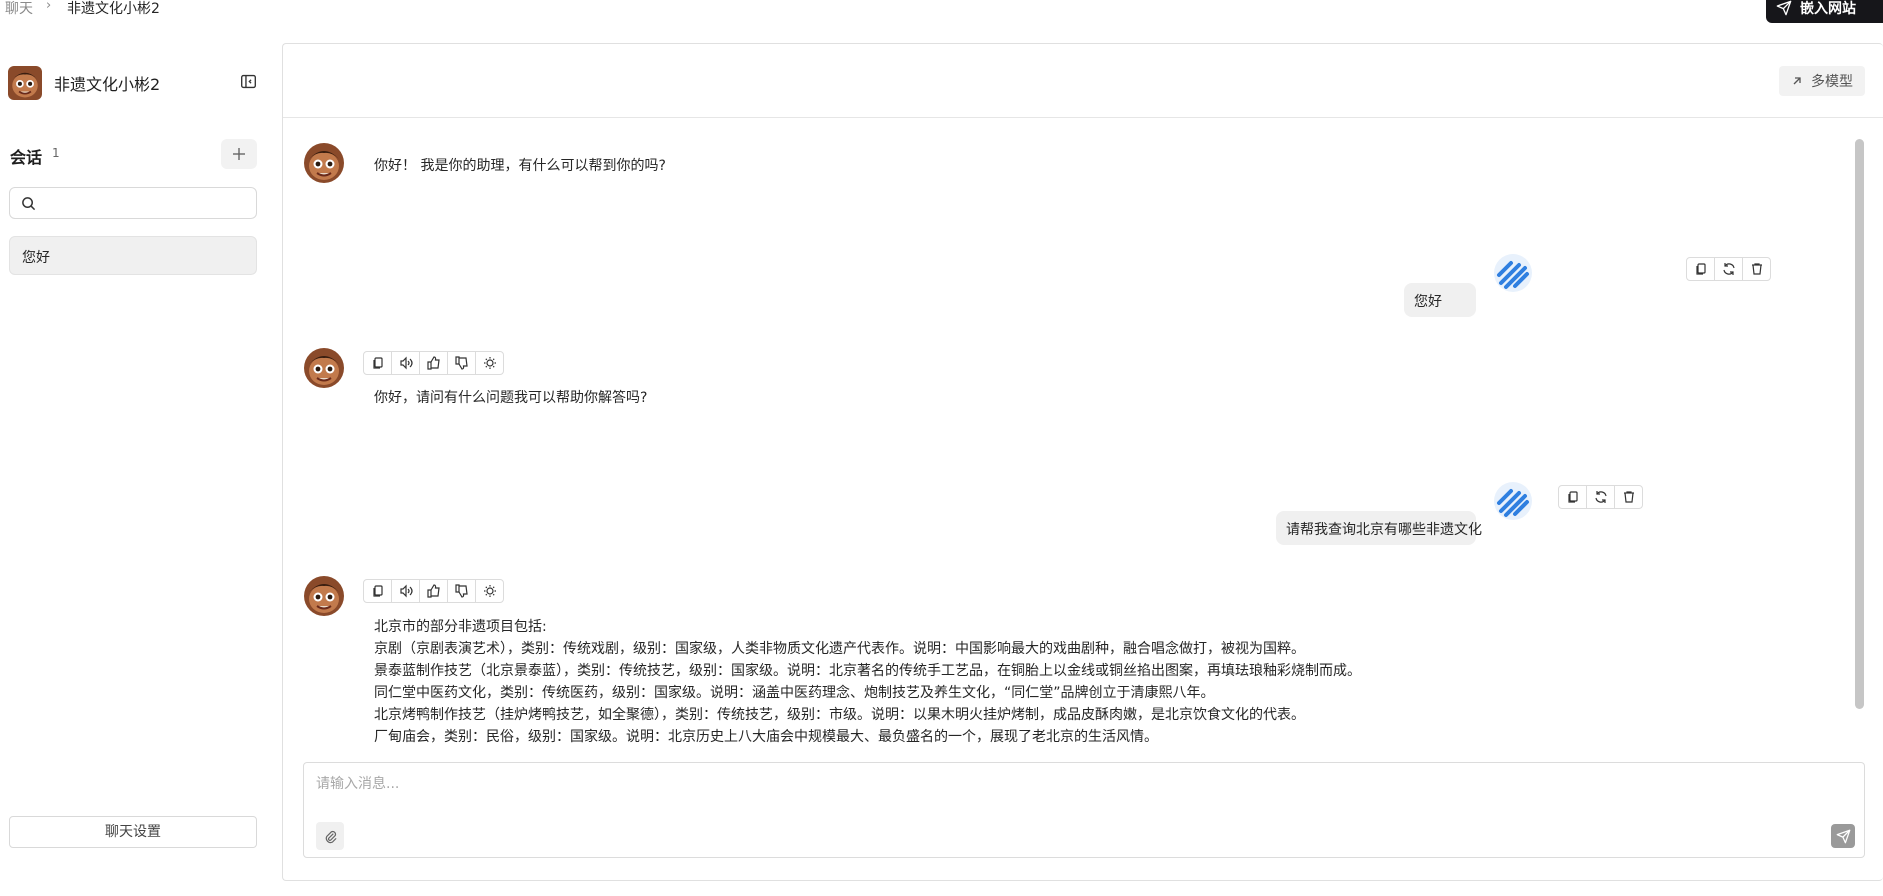  Describe the element at coordinates (1083, 81) in the screenshot. I see `chat-header: 多模型` at that location.